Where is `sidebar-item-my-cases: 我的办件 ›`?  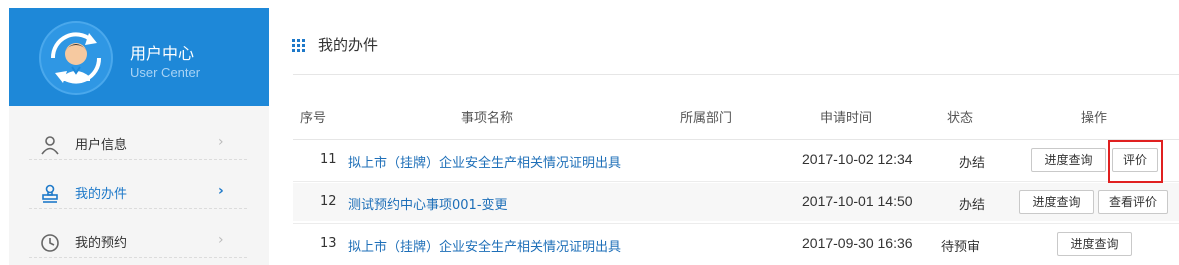 sidebar-item-my-cases: 我的办件 › is located at coordinates (139, 194).